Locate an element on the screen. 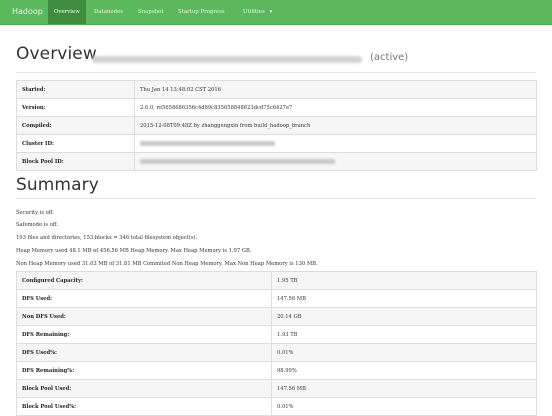 The width and height of the screenshot is (552, 416). nav-datanodes: Datanodes is located at coordinates (108, 12).